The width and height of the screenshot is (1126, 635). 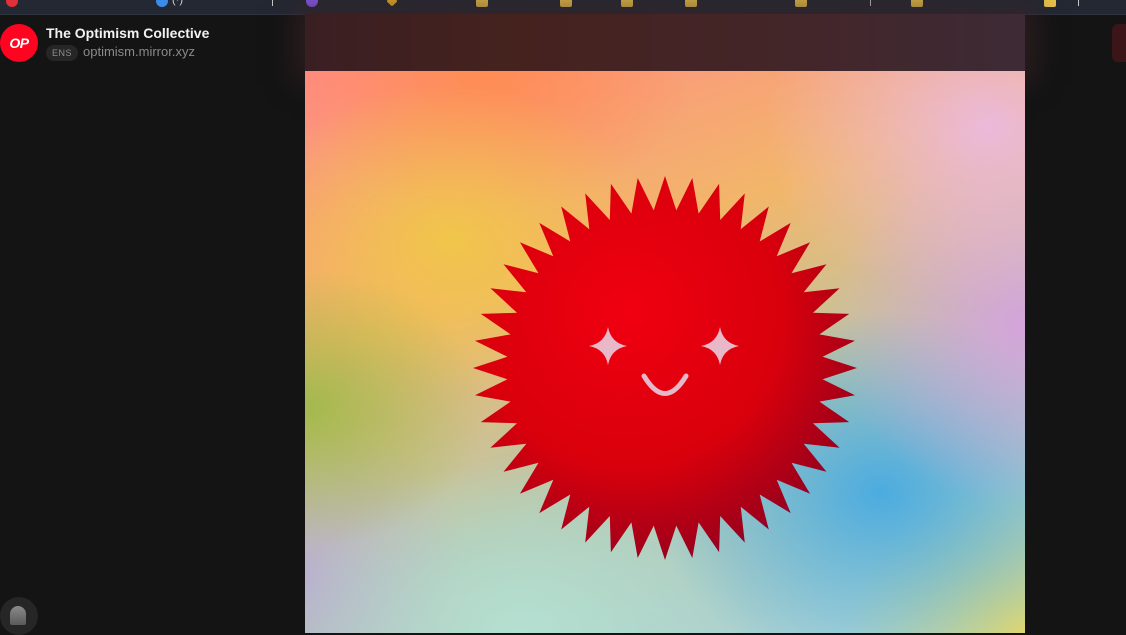 What do you see at coordinates (139, 51) in the screenshot?
I see `publication-domain: optimism.mirror.xyz` at bounding box center [139, 51].